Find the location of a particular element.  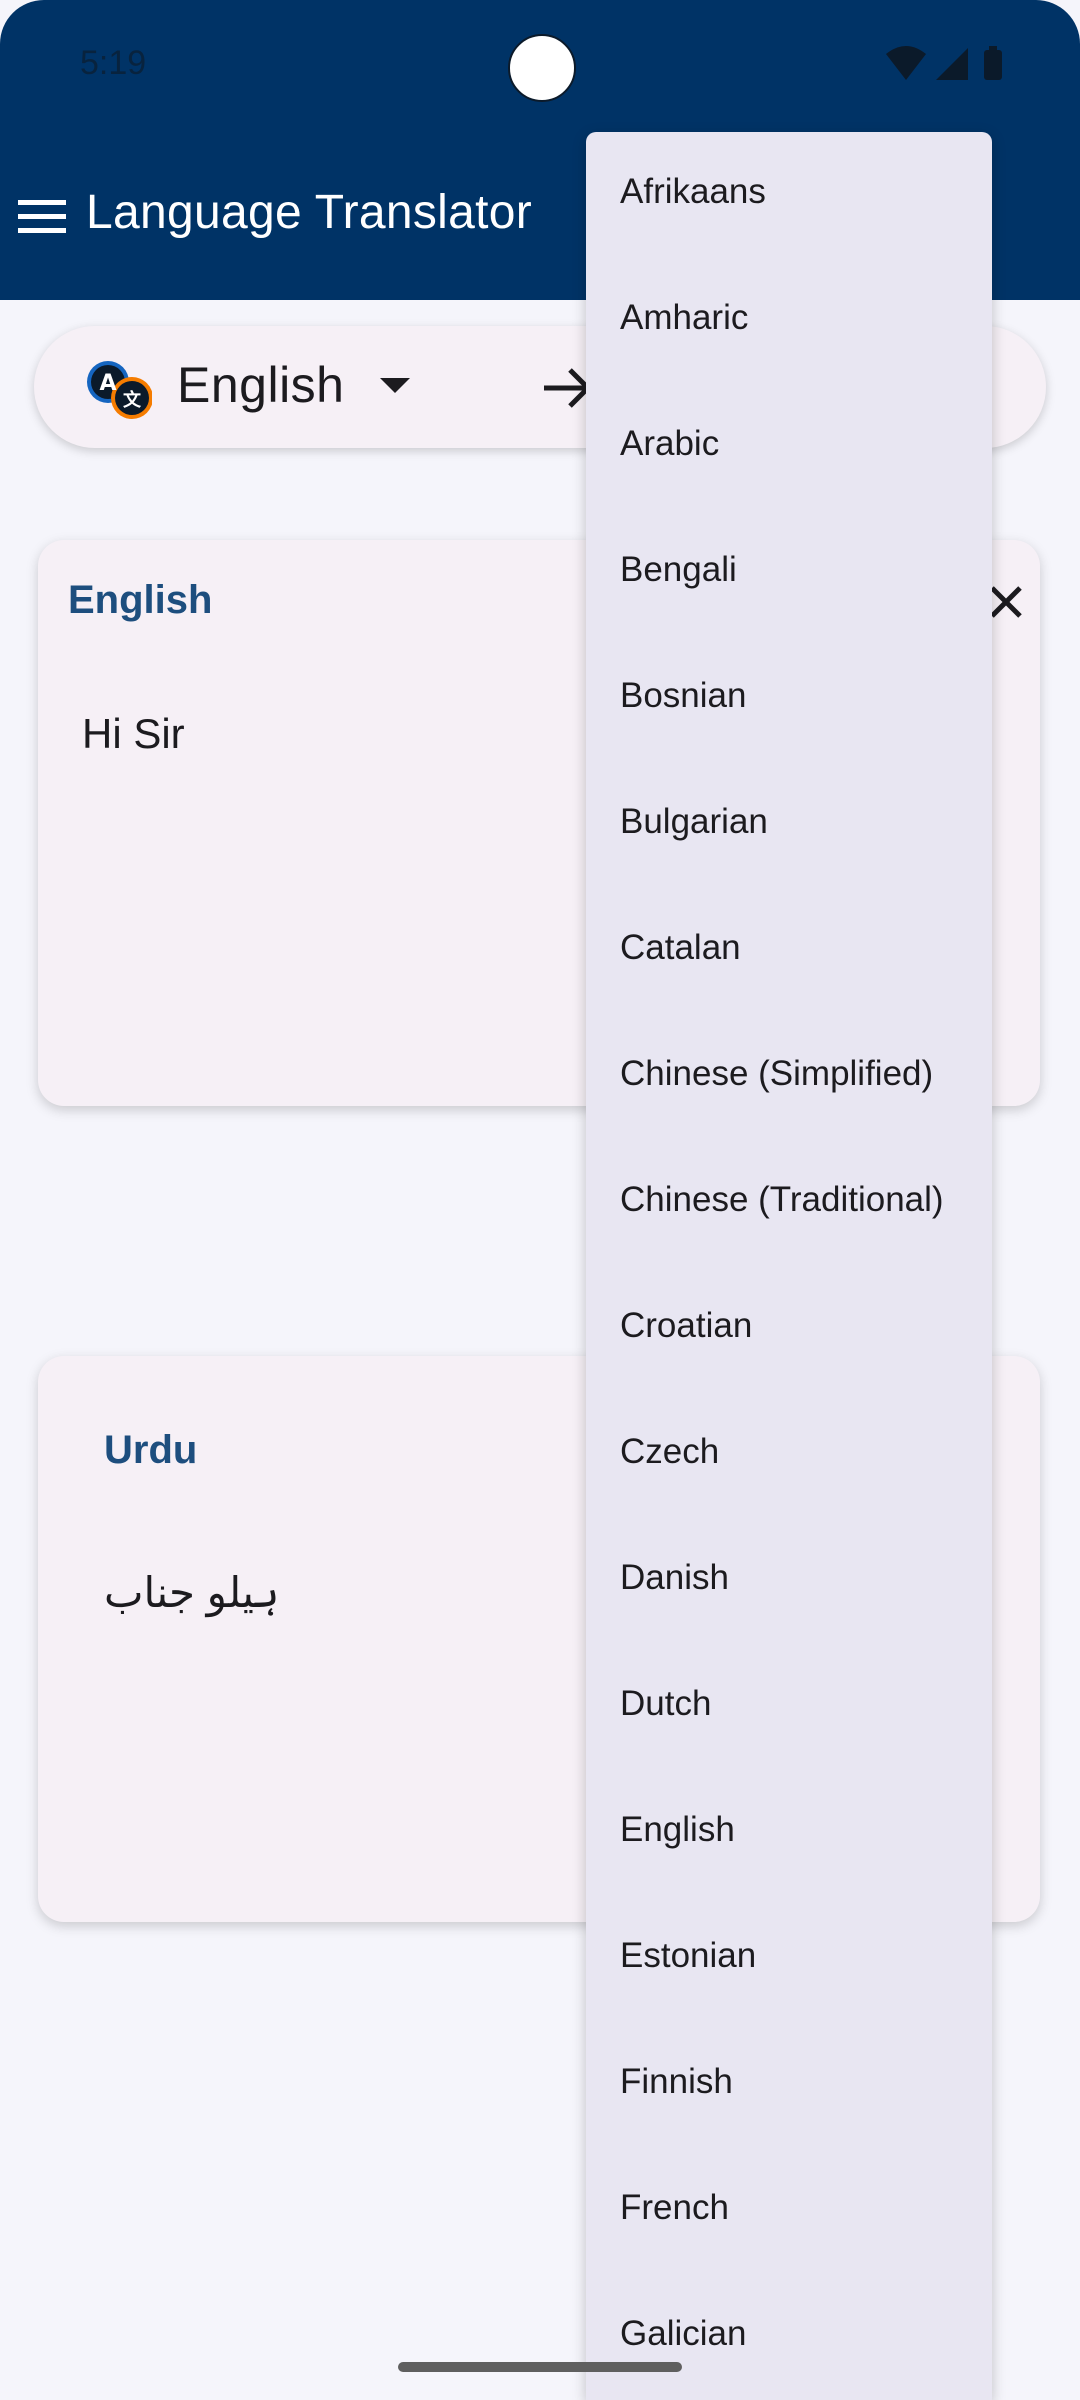

status-icons is located at coordinates (944, 63).